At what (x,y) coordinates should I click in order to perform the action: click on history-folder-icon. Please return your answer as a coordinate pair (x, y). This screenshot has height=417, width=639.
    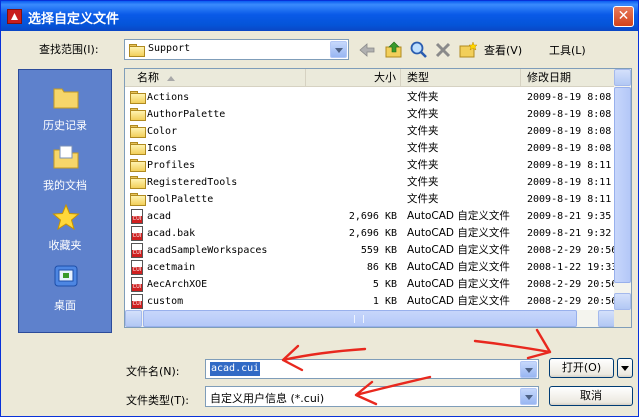
    Looking at the image, I should click on (66, 98).